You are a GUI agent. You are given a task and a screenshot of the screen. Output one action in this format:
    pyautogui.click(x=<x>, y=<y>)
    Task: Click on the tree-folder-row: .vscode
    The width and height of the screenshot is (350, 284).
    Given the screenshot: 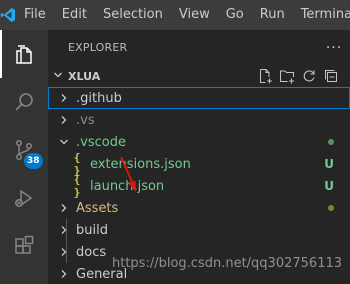 What is the action you would take?
    pyautogui.click(x=199, y=142)
    